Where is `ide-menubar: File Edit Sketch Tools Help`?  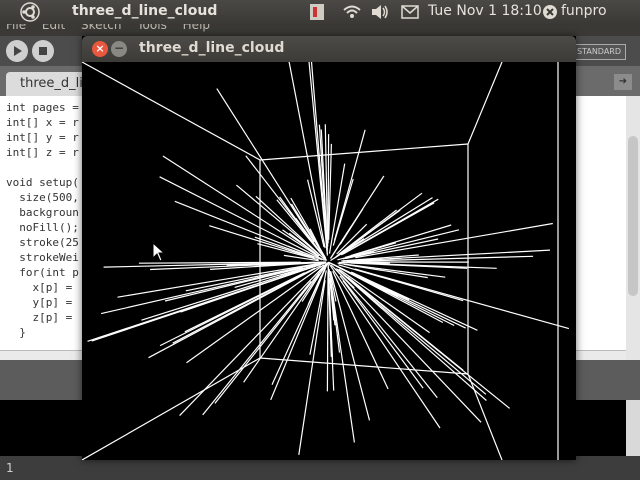 ide-menubar: File Edit Sketch Tools Help is located at coordinates (320, 30).